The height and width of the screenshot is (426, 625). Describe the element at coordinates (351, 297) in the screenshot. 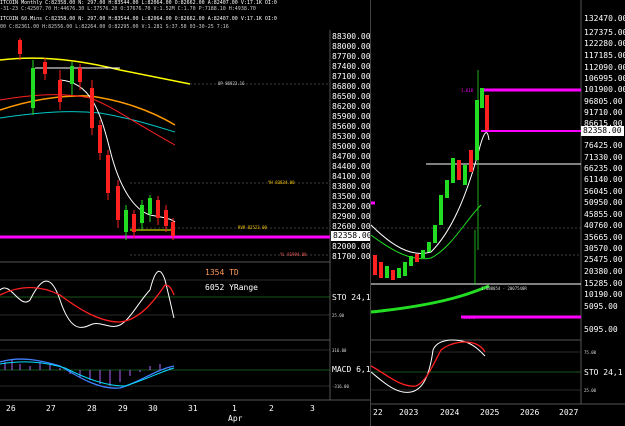

I see `stochastic-label: STO 24,1` at that location.